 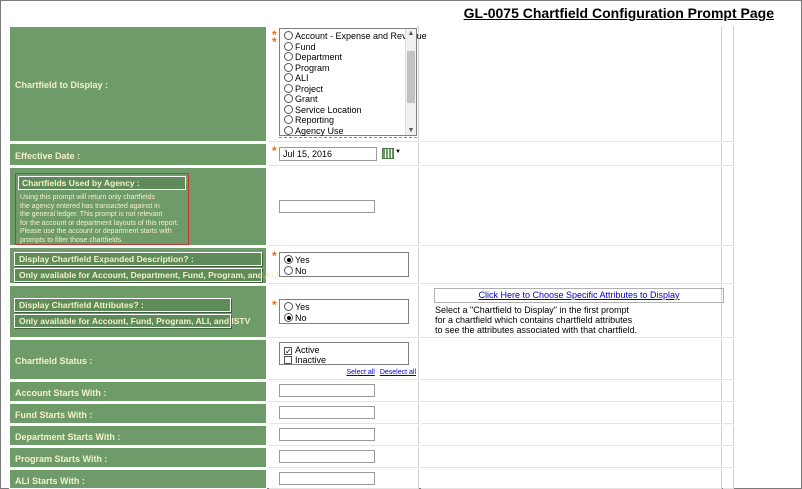 What do you see at coordinates (327, 390) in the screenshot?
I see `account-starts-with-input` at bounding box center [327, 390].